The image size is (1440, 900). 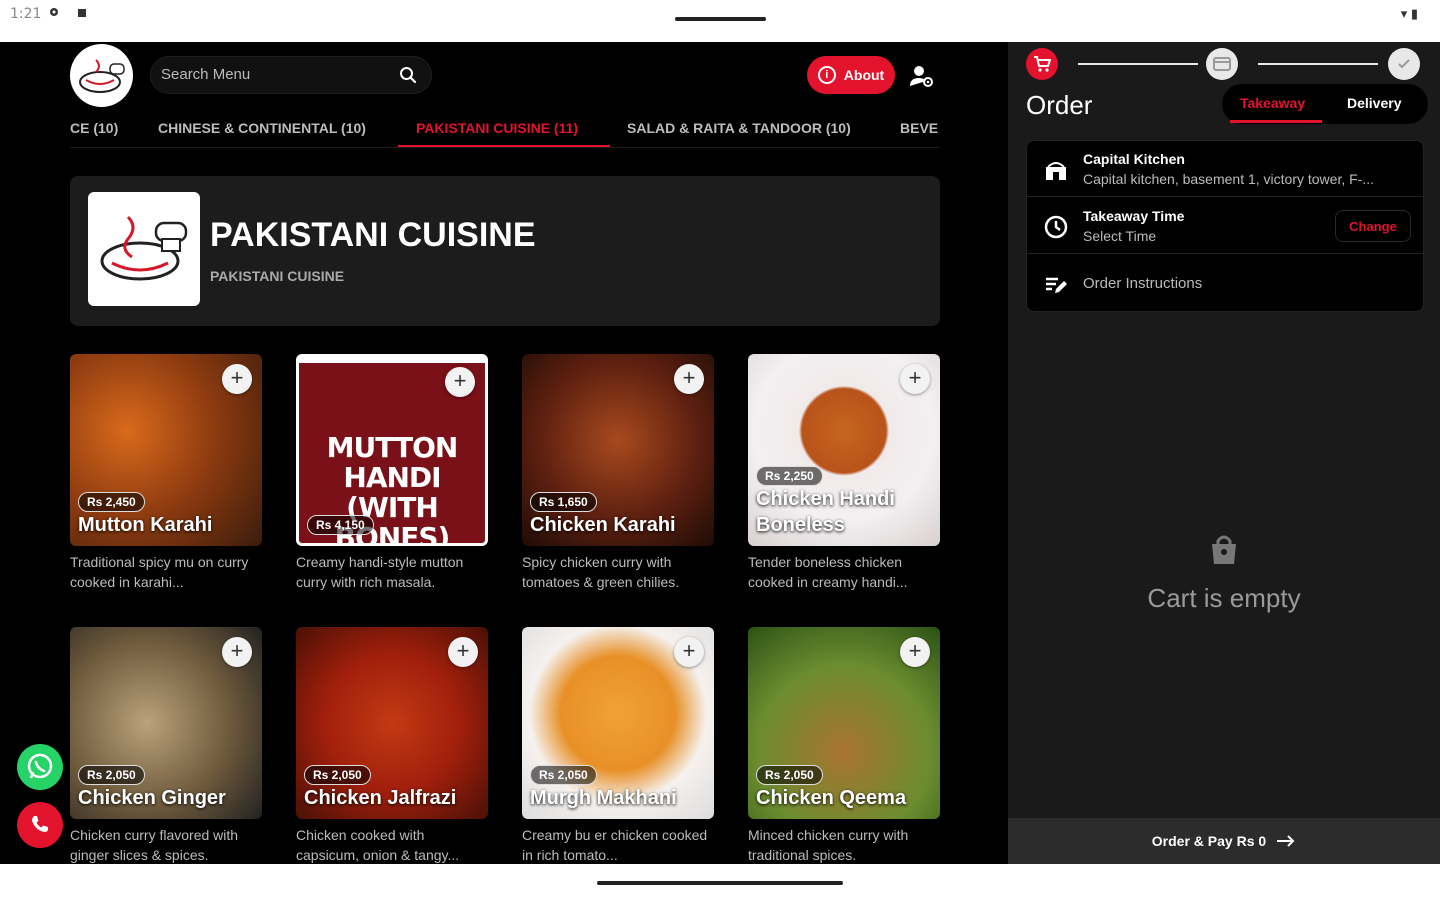 I want to click on card-icon, so click(x=1222, y=64).